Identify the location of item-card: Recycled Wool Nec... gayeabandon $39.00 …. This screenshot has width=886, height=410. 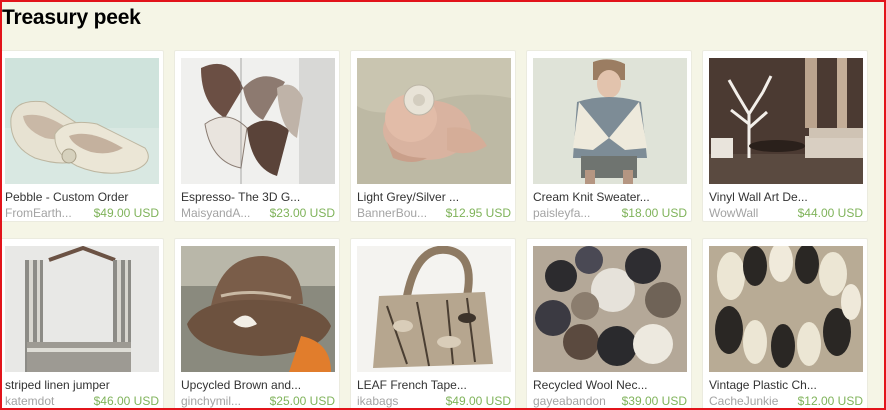
(609, 323).